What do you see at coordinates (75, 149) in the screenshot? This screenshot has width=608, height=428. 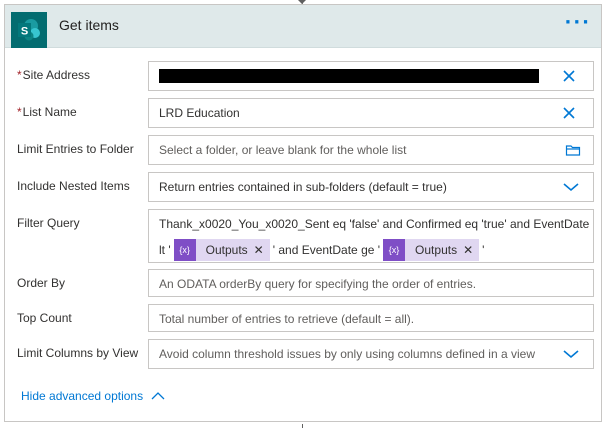 I see `limit-folder-label: Limit Entries to Folder` at bounding box center [75, 149].